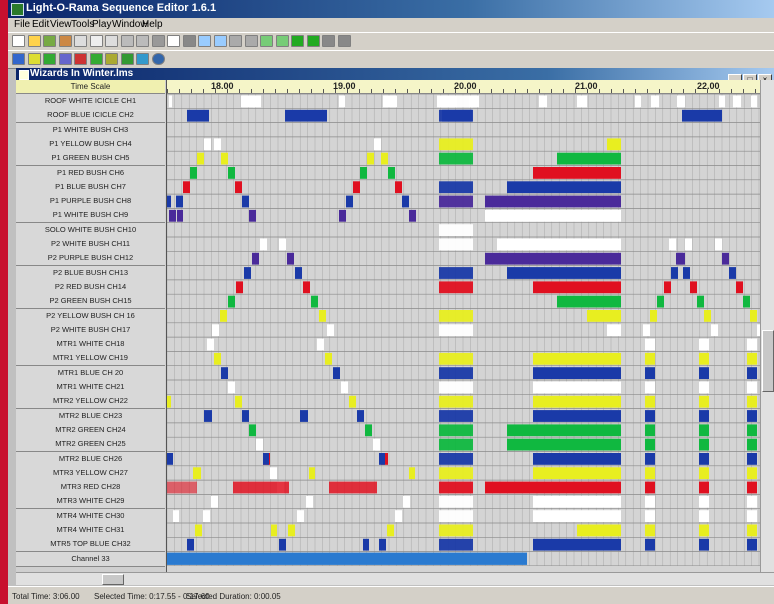  What do you see at coordinates (96, 59) in the screenshot?
I see `tool-f-icon` at bounding box center [96, 59].